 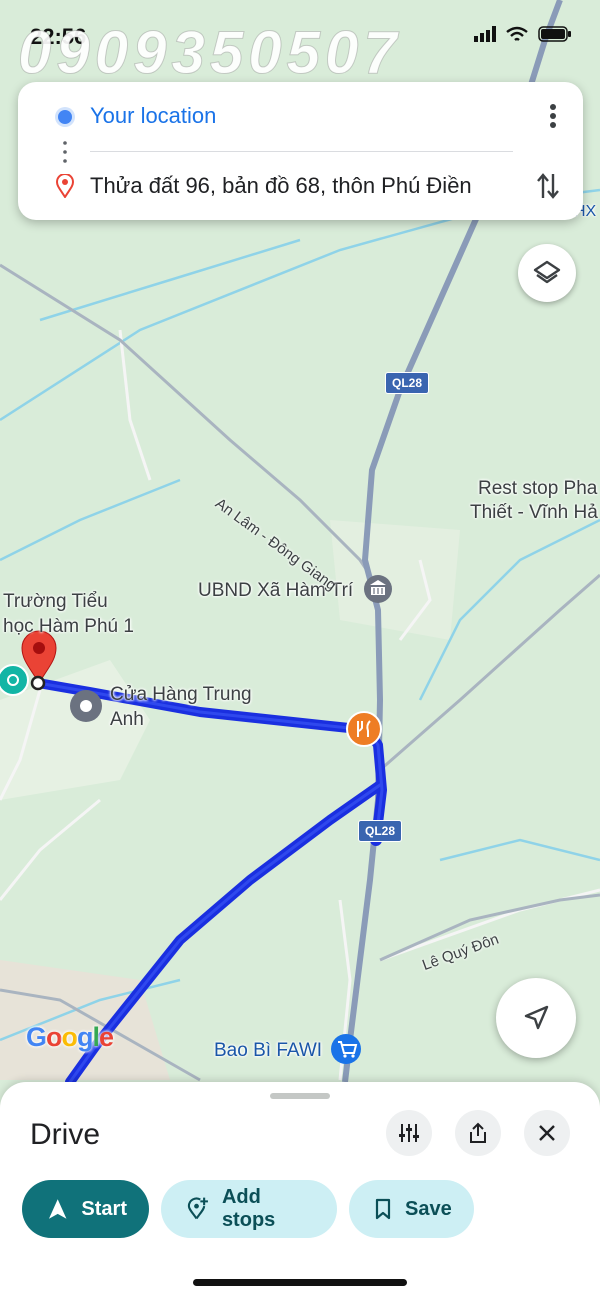 What do you see at coordinates (300, 1096) in the screenshot?
I see `sheet-drag-handle` at bounding box center [300, 1096].